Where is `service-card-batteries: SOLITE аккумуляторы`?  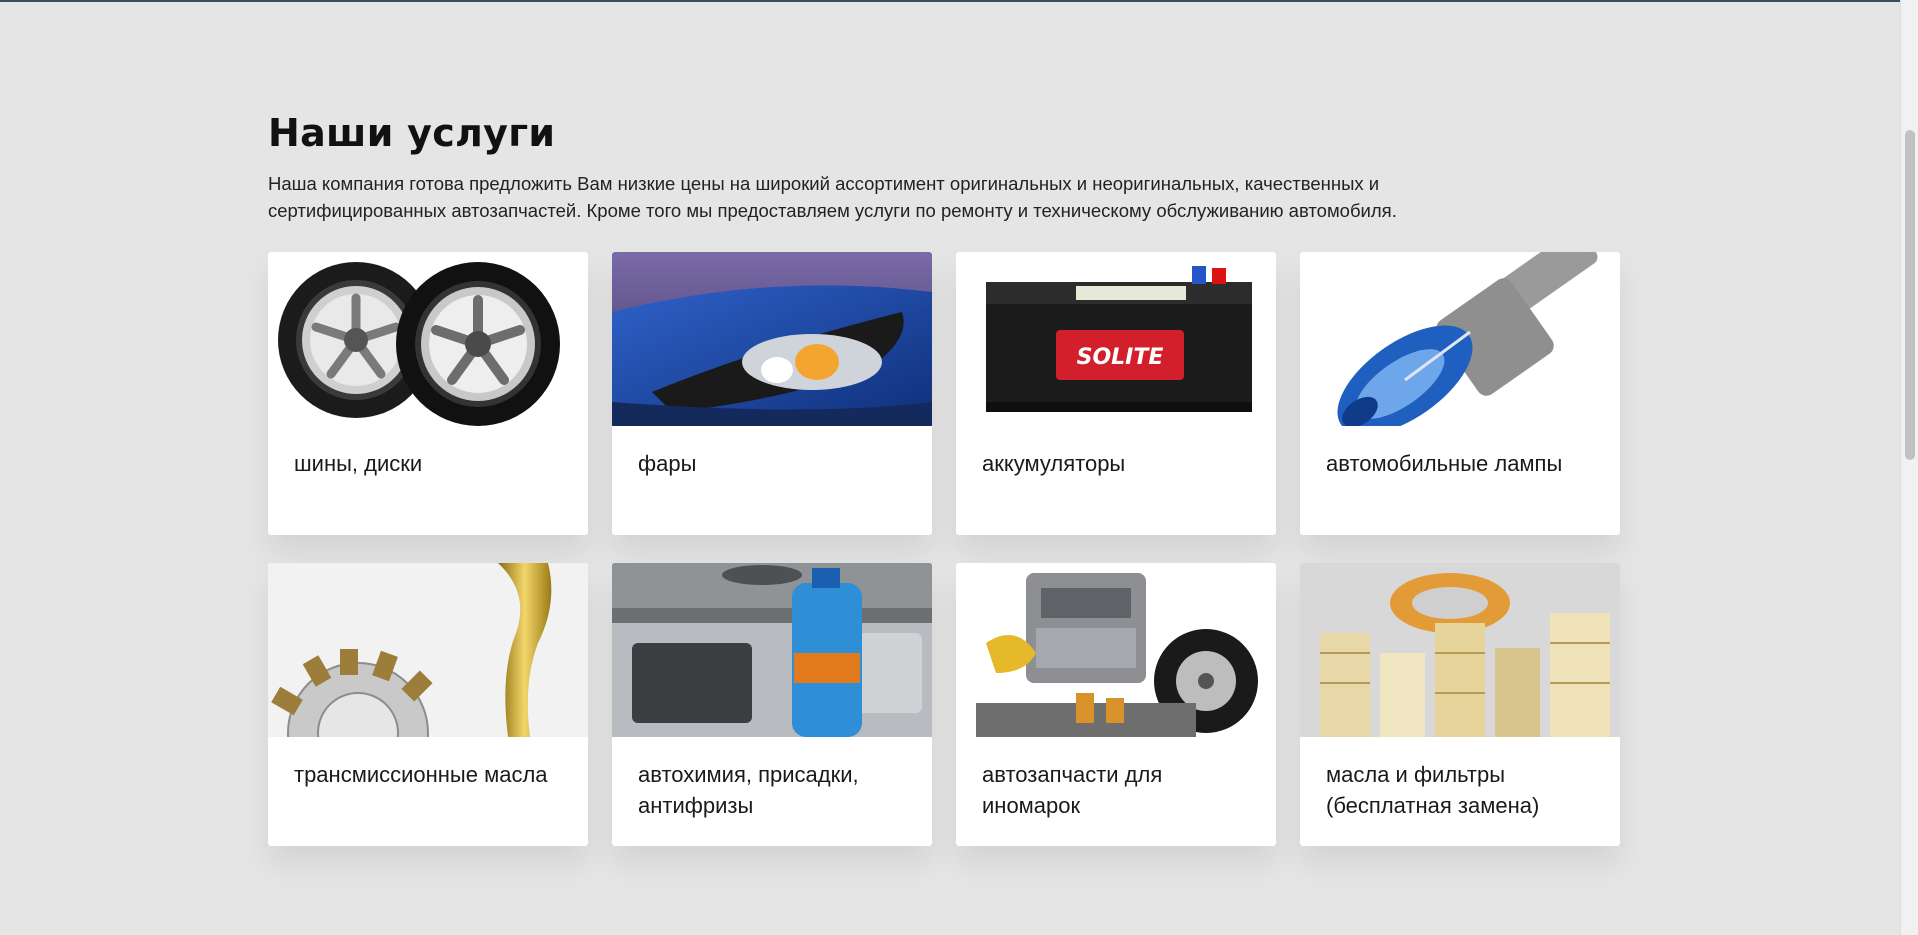
service-card-batteries: SOLITE аккумуляторы is located at coordinates (1116, 393).